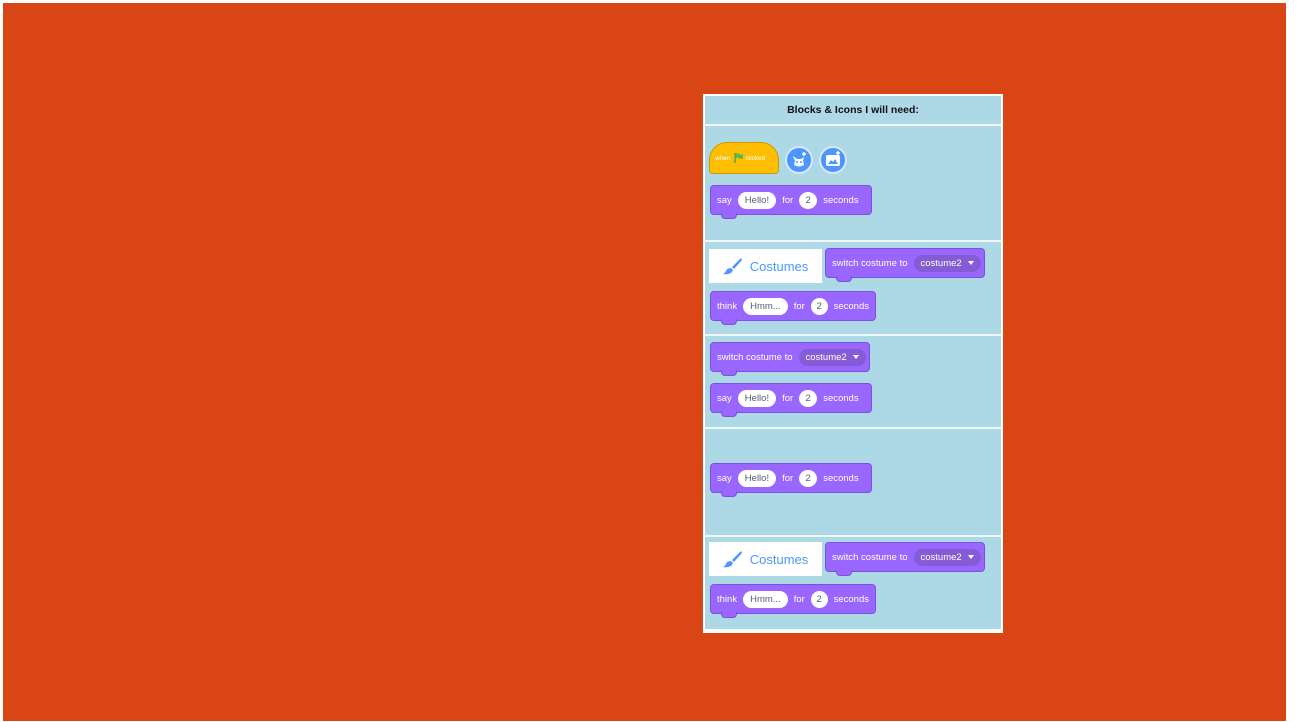 The width and height of the screenshot is (1297, 722). I want to click on hat-when-text: when, so click(723, 158).